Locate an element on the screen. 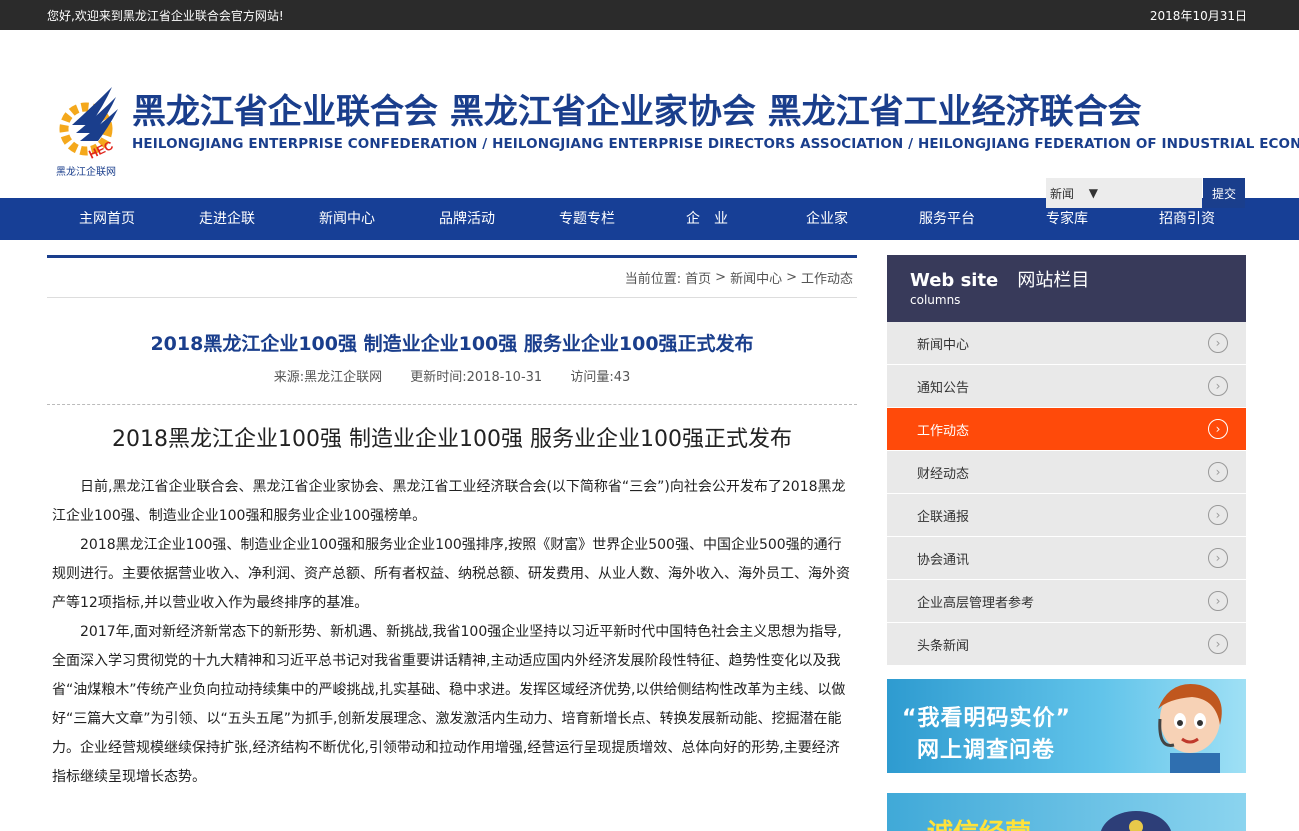 The width and height of the screenshot is (1299, 831). survey-banner-line1: “我看明码实价” is located at coordinates (986, 718).